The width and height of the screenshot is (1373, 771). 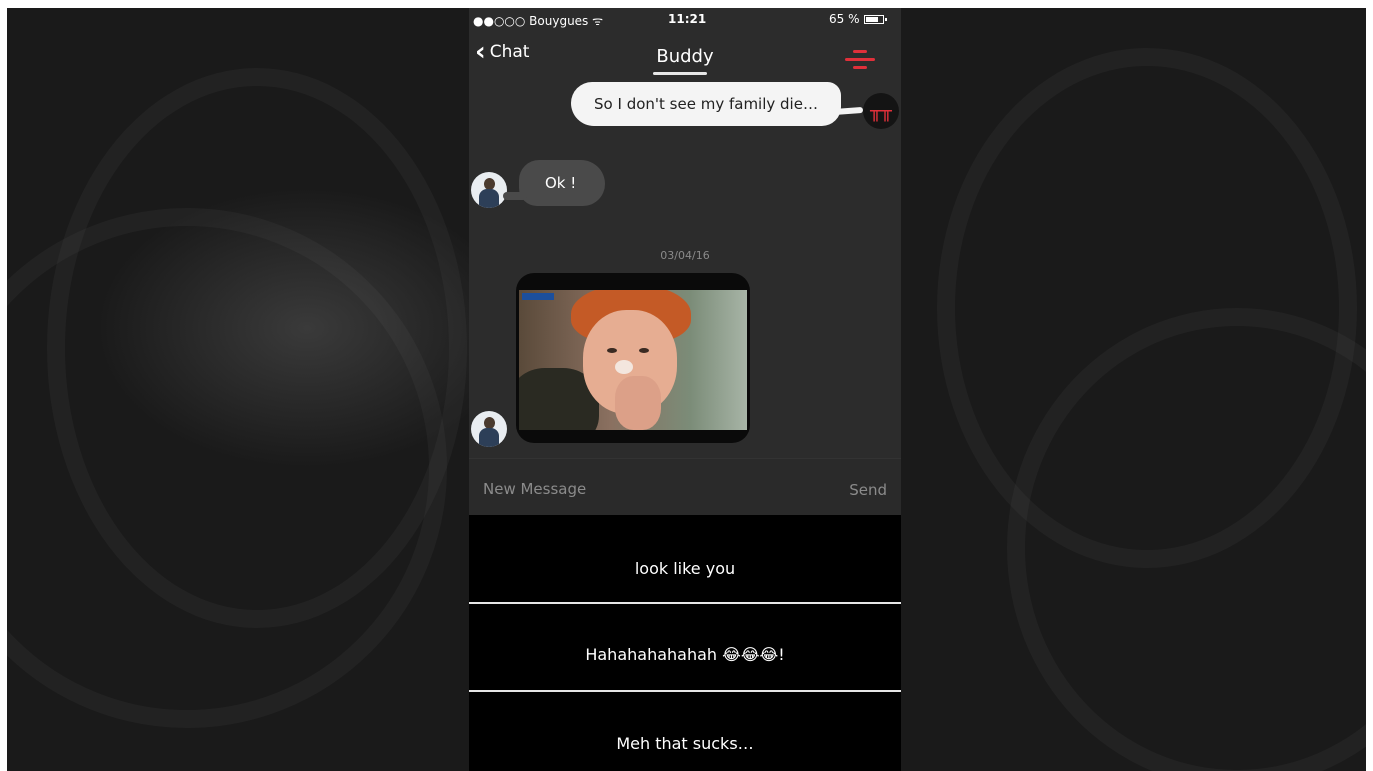 What do you see at coordinates (680, 73) in the screenshot?
I see `title-underline` at bounding box center [680, 73].